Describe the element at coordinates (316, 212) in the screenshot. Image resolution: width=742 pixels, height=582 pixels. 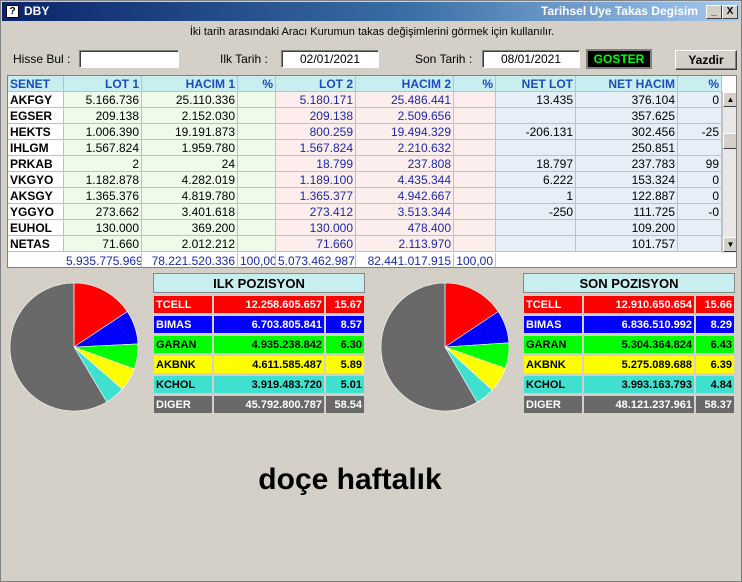
I see `value-cell: 273.412` at that location.